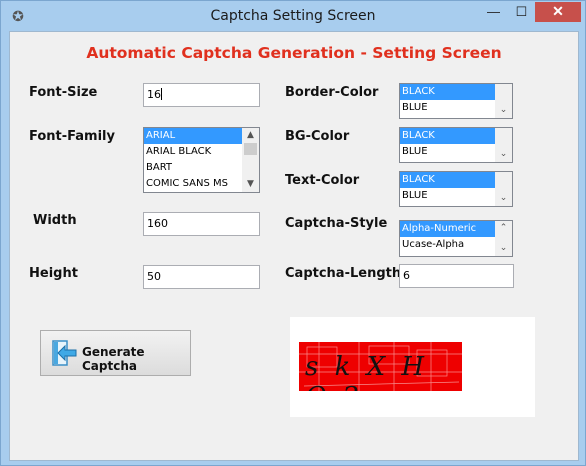 The height and width of the screenshot is (466, 586). What do you see at coordinates (456, 276) in the screenshot?
I see `captcha-length-input: 6` at bounding box center [456, 276].